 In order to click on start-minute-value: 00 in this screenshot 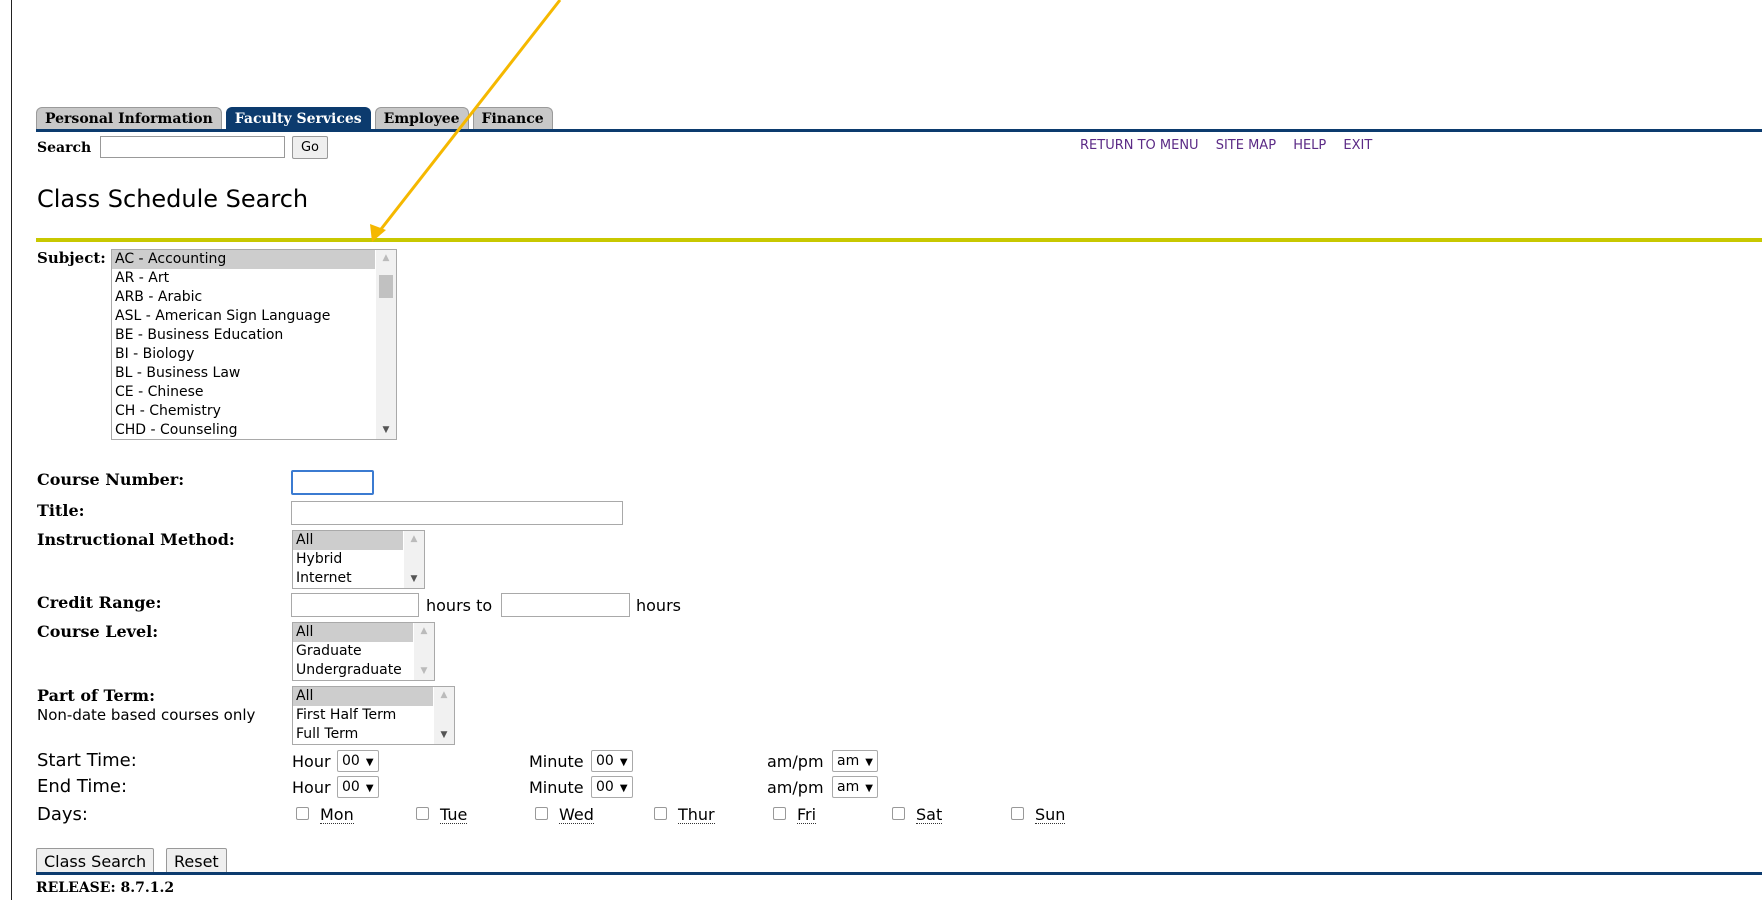, I will do `click(605, 761)`.